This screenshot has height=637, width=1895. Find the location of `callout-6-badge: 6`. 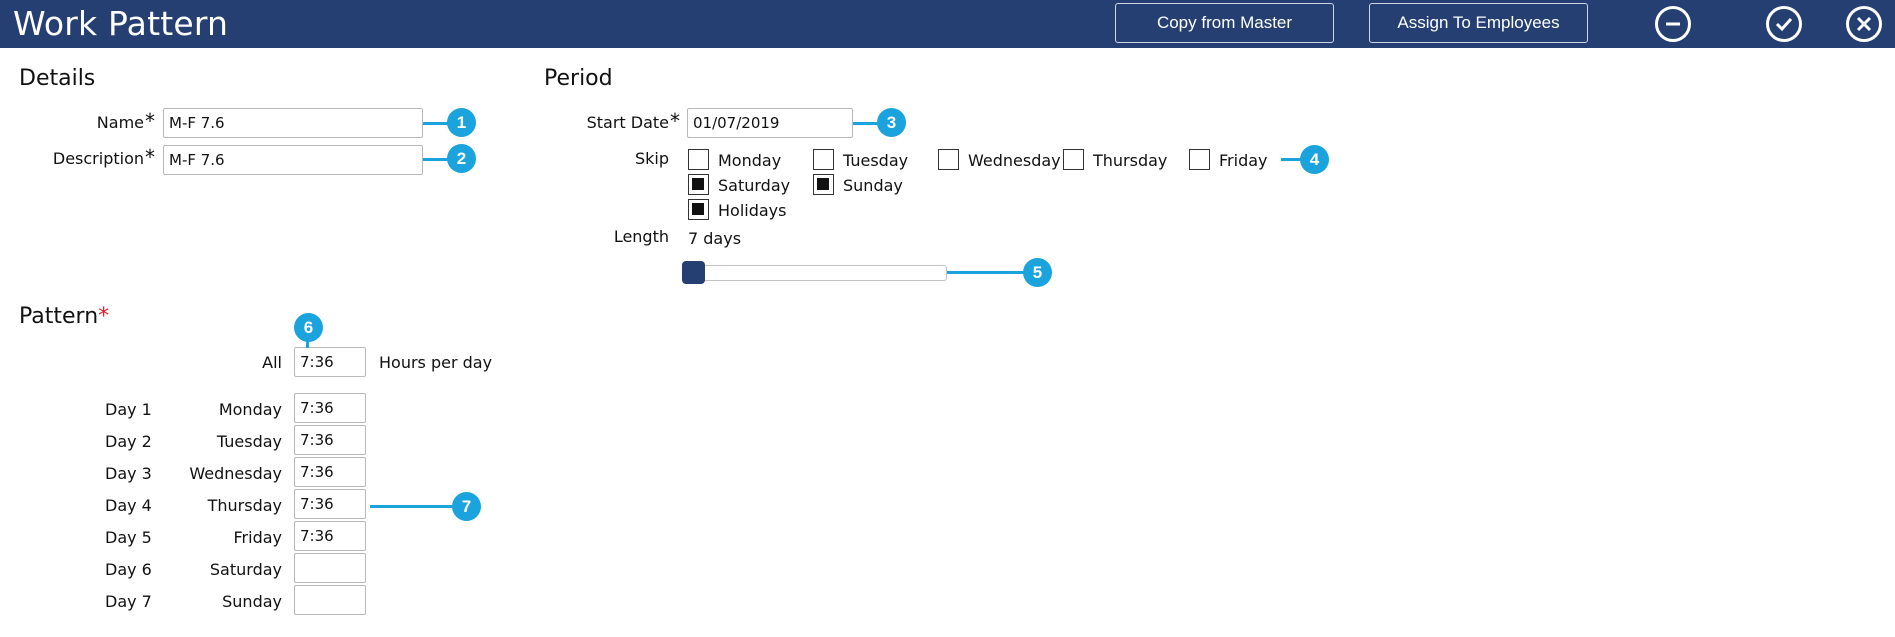

callout-6-badge: 6 is located at coordinates (308, 327).